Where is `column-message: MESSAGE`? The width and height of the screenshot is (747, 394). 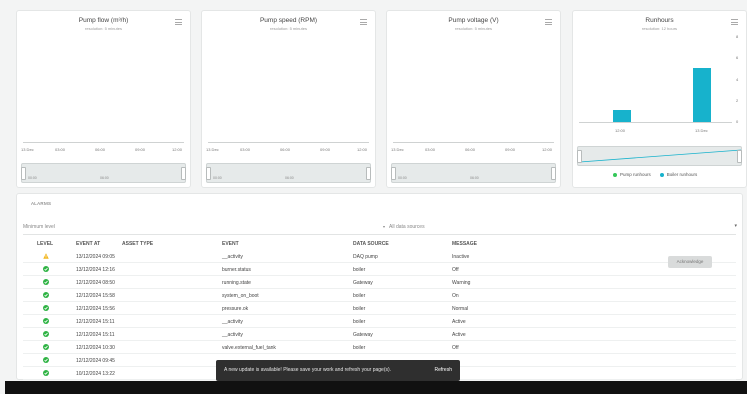
column-message: MESSAGE is located at coordinates (464, 244).